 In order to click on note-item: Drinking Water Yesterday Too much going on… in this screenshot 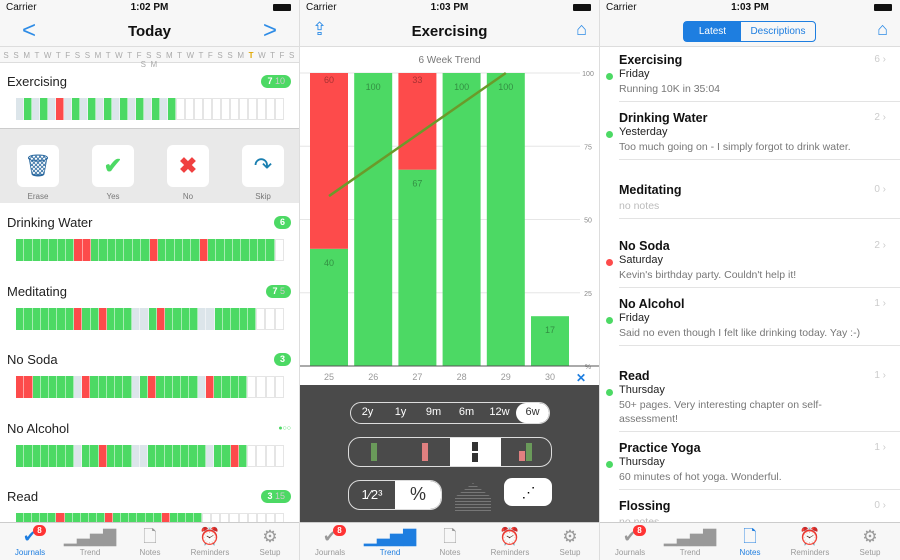, I will do `click(753, 133)`.